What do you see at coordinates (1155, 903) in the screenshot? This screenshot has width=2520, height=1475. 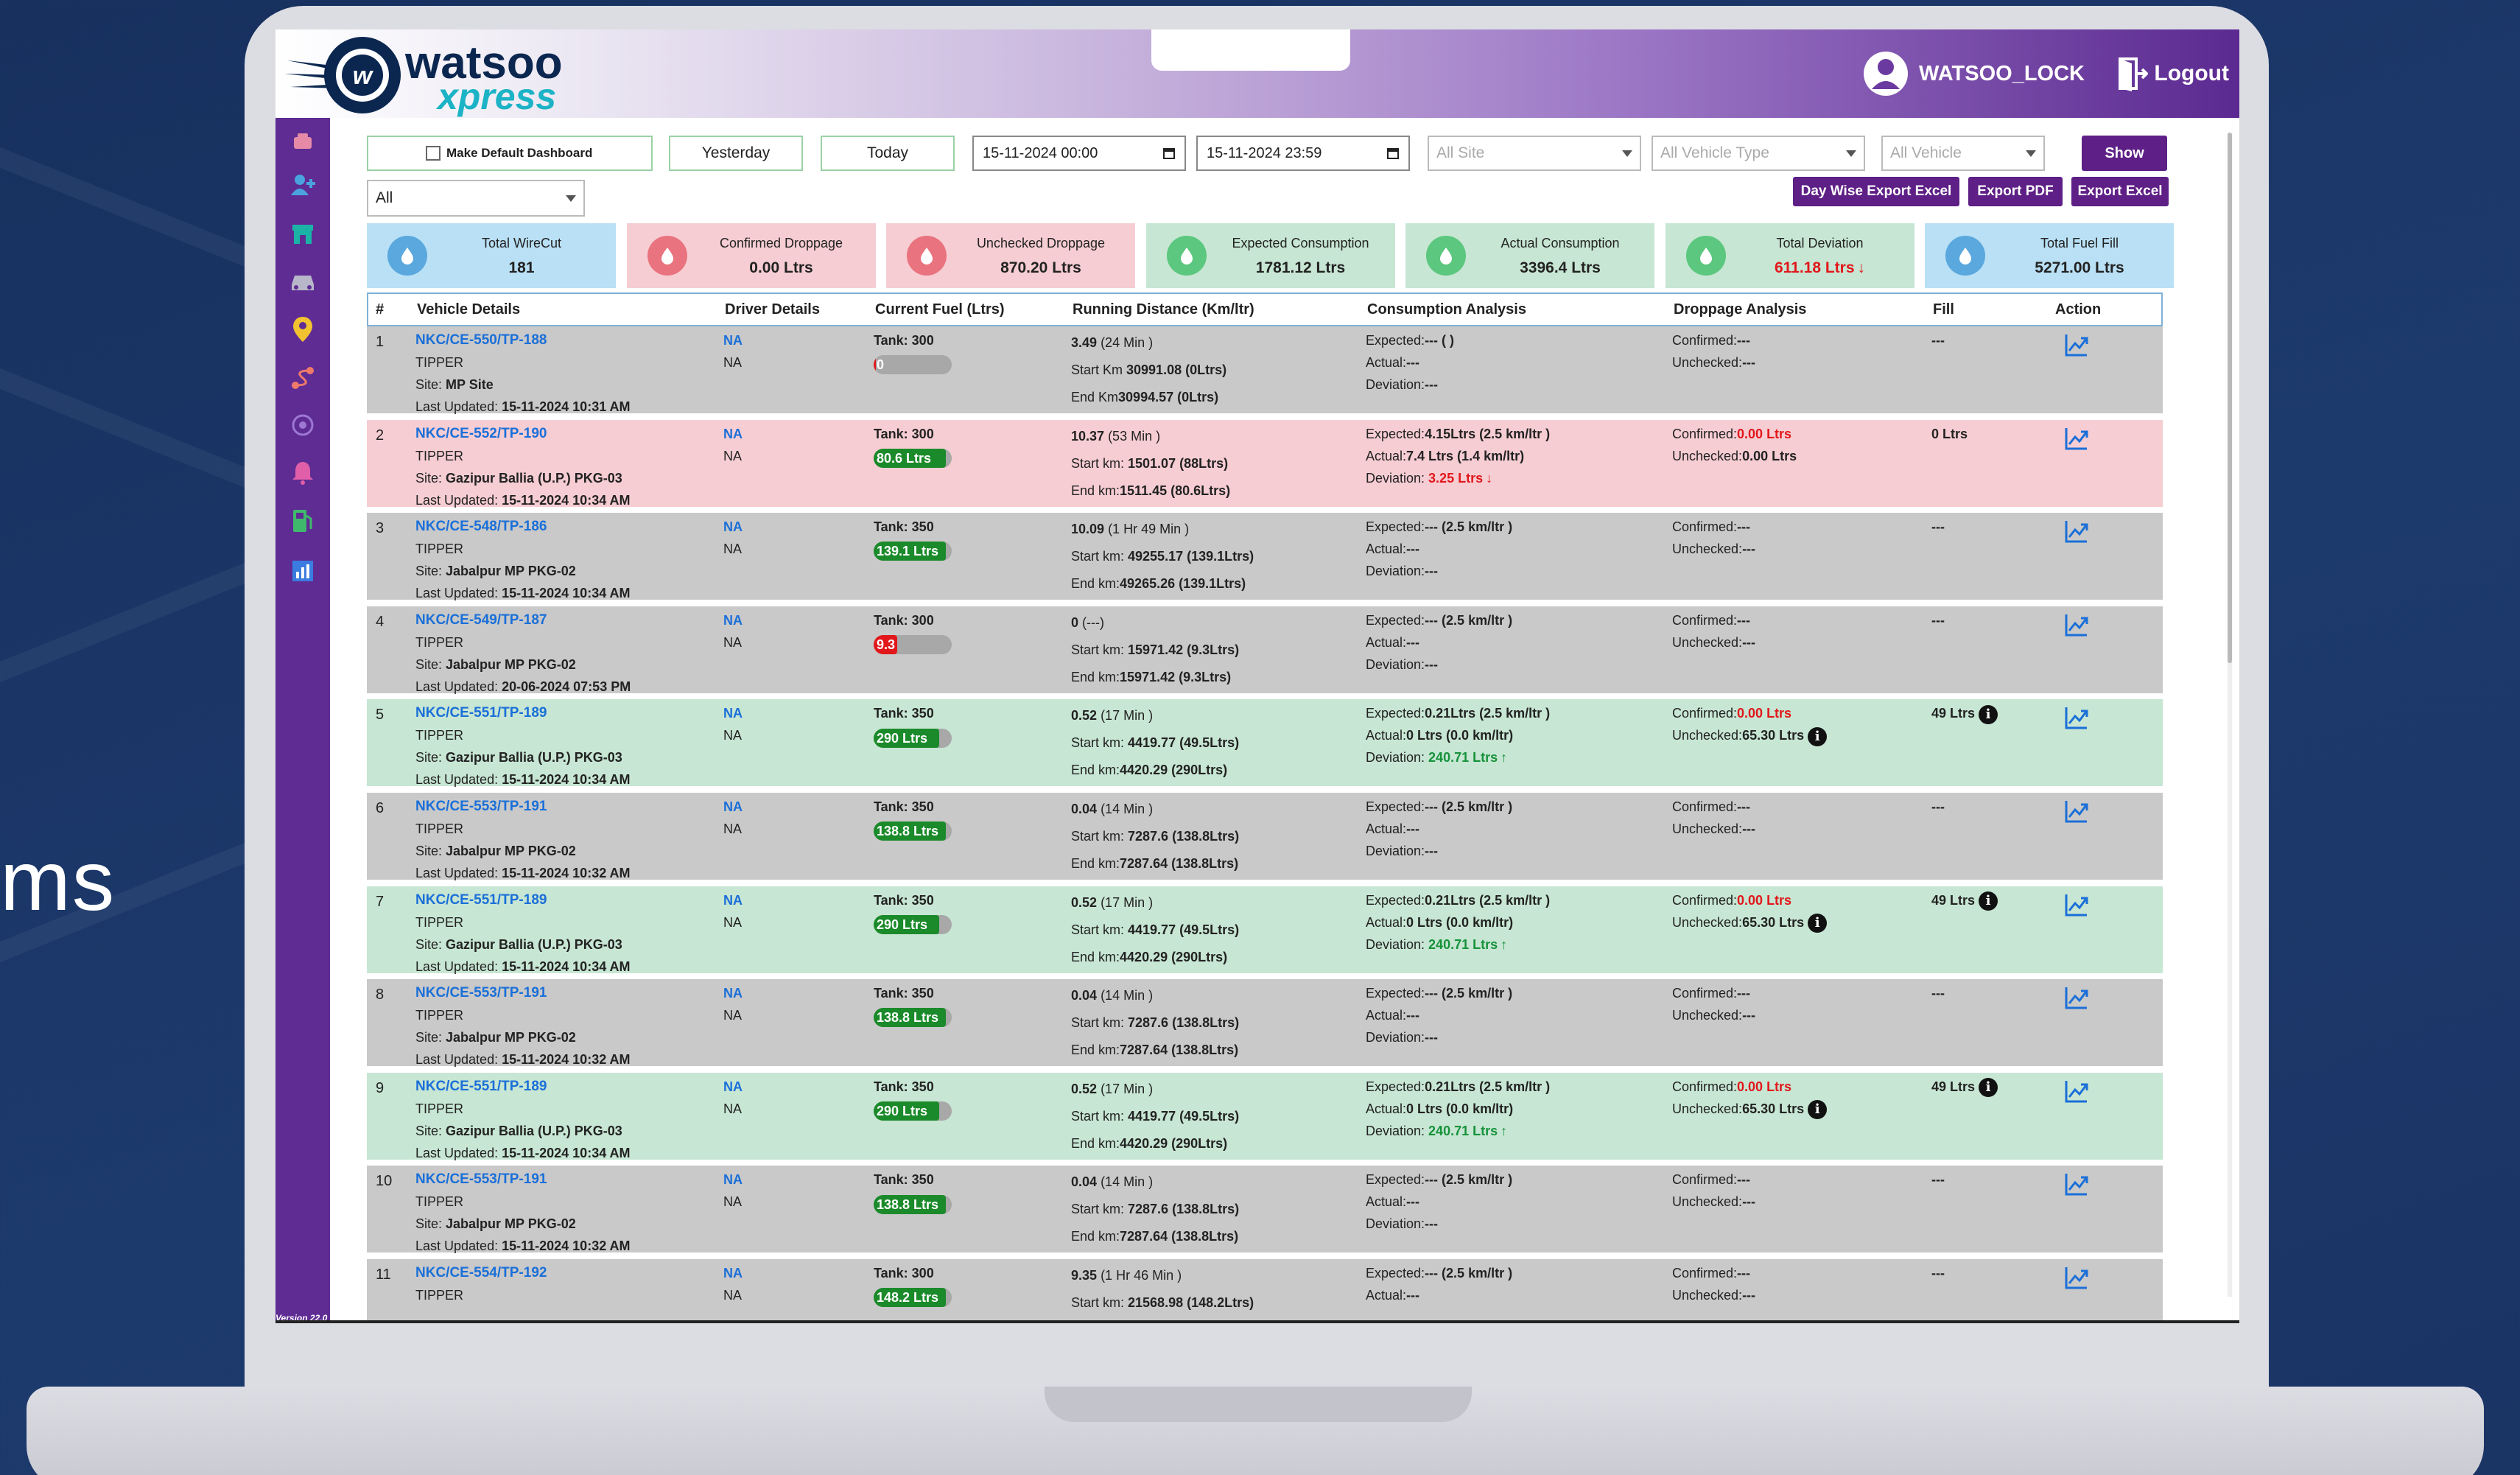 I see `distance-value: 0.52 (17 Min )` at bounding box center [1155, 903].